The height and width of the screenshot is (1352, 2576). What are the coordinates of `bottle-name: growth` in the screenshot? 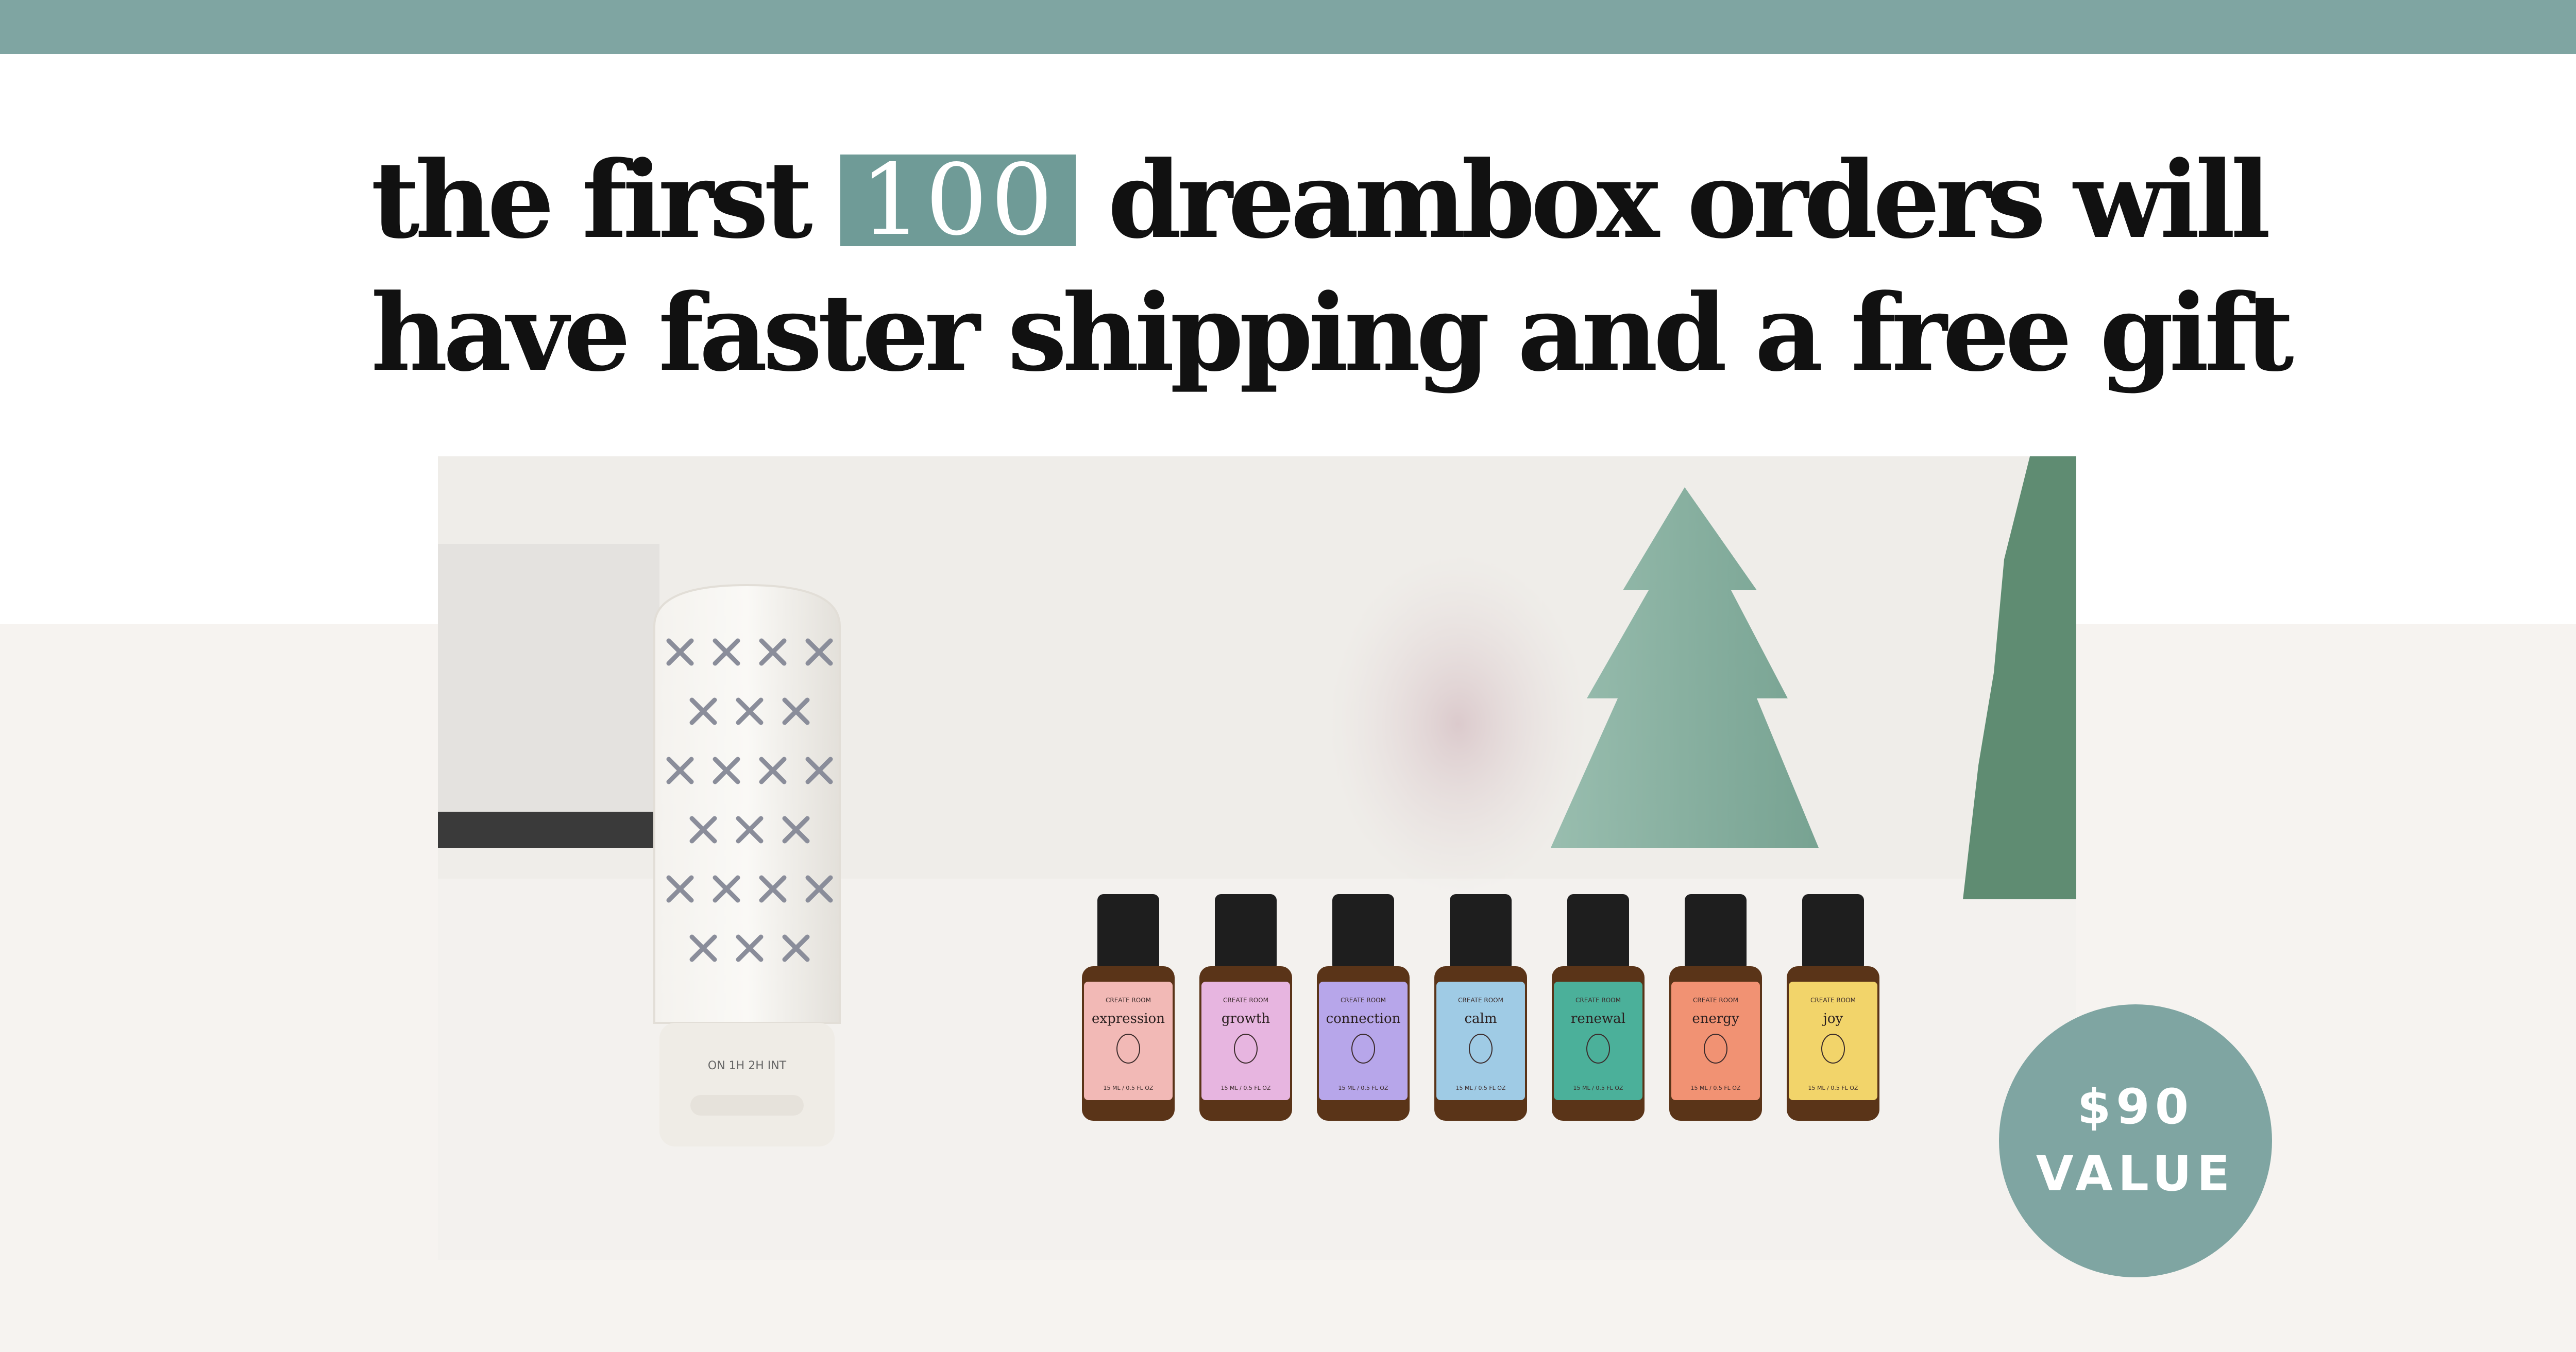 It's located at (1246, 1018).